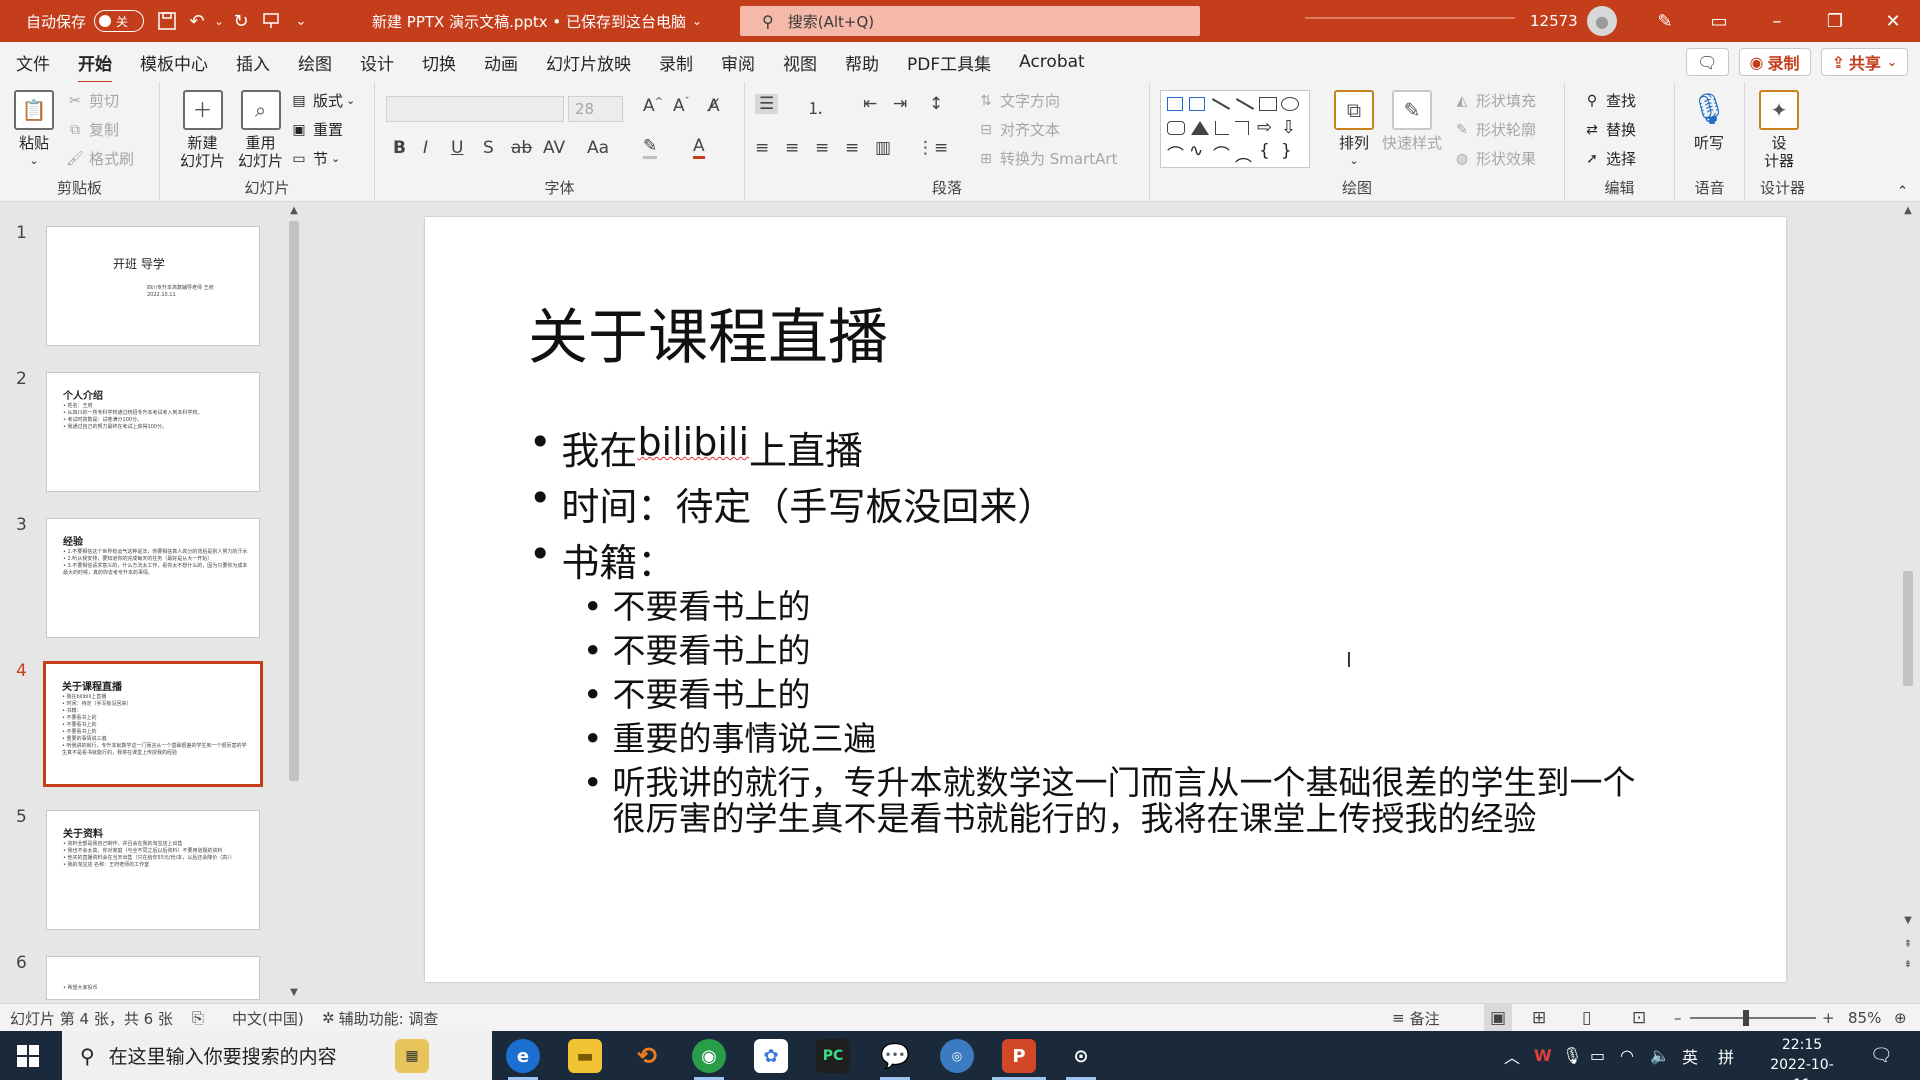 The width and height of the screenshot is (1920, 1080). What do you see at coordinates (1512, 1055) in the screenshot?
I see `tray-overflow-icon: ︿` at bounding box center [1512, 1055].